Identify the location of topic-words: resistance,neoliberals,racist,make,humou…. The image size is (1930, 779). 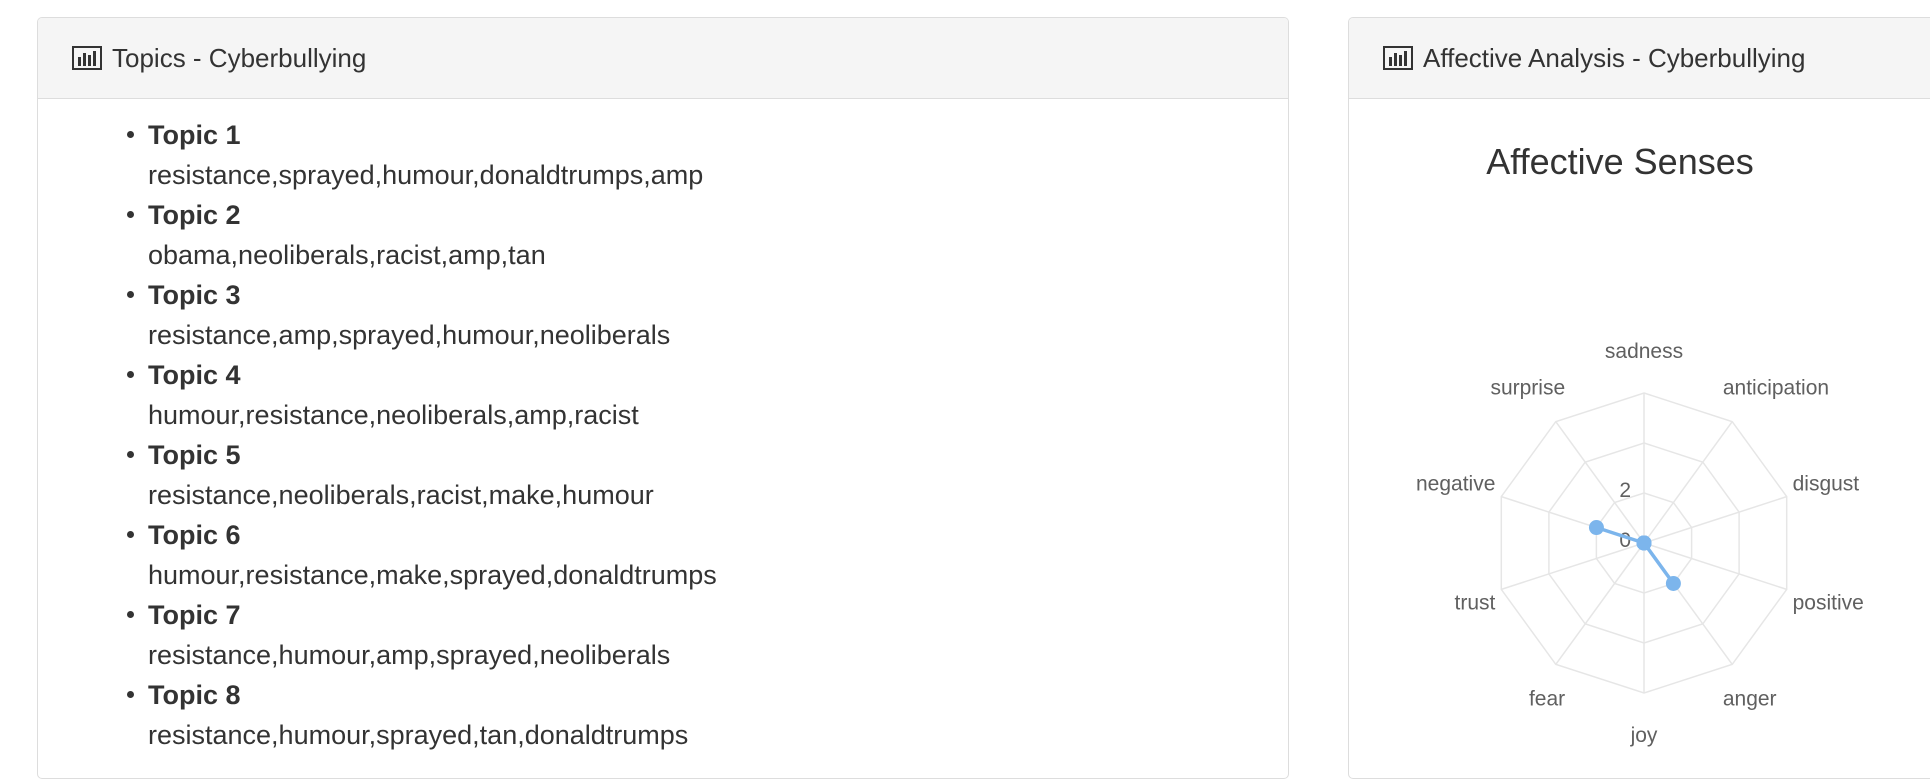
(401, 495).